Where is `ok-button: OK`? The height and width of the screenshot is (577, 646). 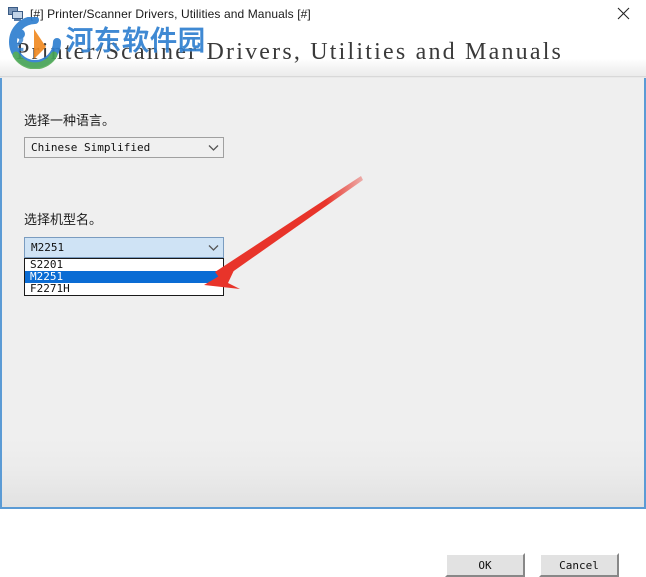
ok-button: OK is located at coordinates (485, 565).